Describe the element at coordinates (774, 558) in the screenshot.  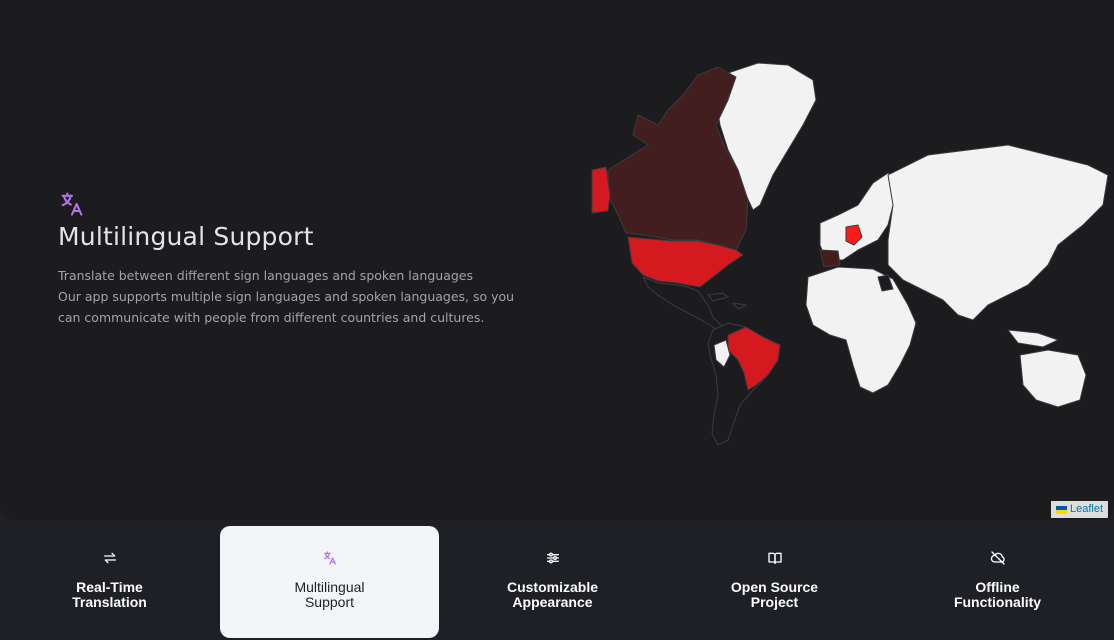
I see `book-open-icon` at that location.